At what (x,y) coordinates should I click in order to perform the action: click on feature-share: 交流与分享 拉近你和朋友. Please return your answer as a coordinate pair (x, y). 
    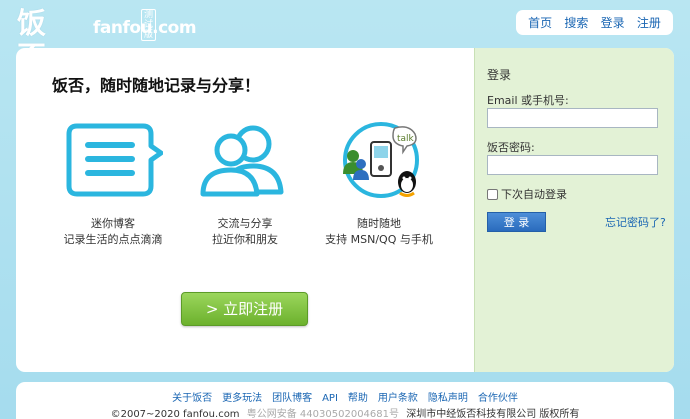
    Looking at the image, I should click on (245, 184).